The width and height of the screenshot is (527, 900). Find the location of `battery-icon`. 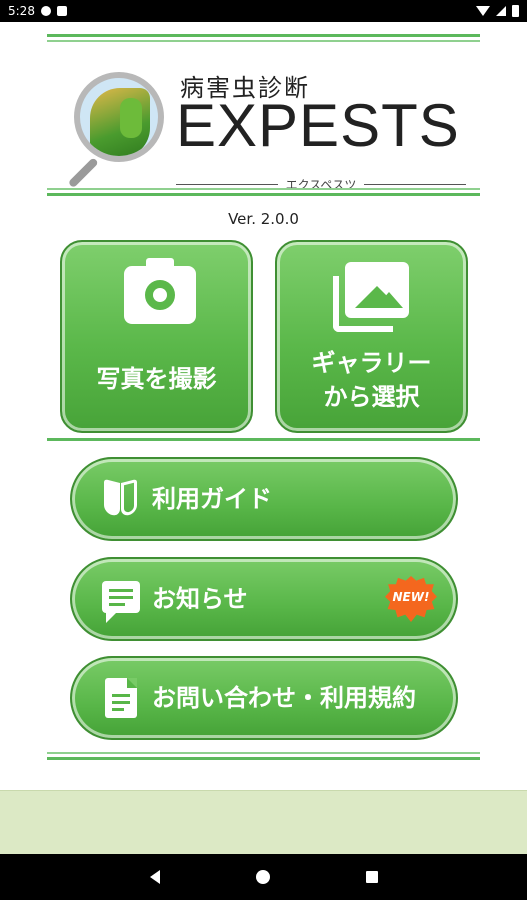

battery-icon is located at coordinates (515, 11).